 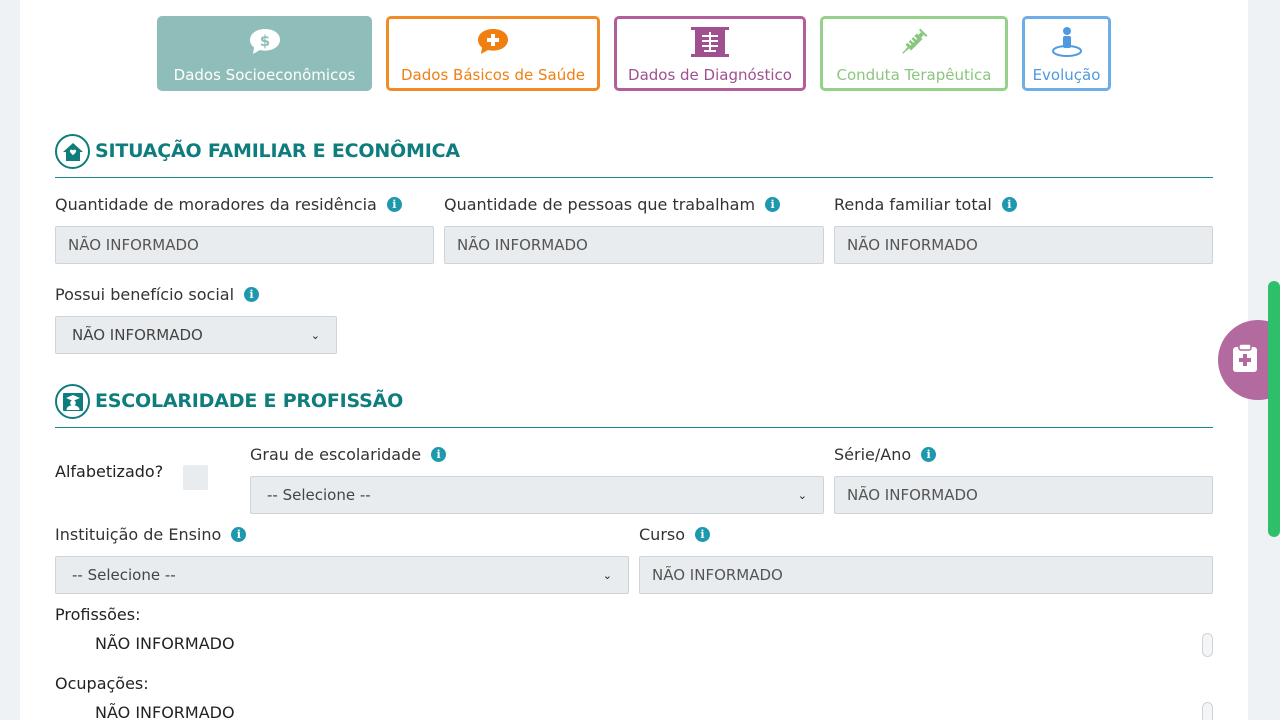 I want to click on curso-label: Curso i, so click(x=675, y=534).